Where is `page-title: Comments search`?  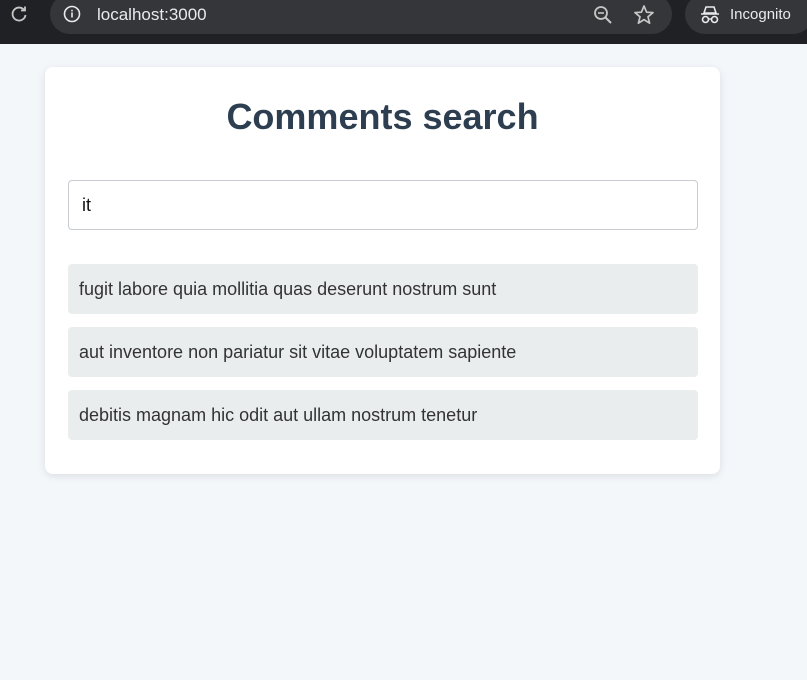
page-title: Comments search is located at coordinates (382, 116).